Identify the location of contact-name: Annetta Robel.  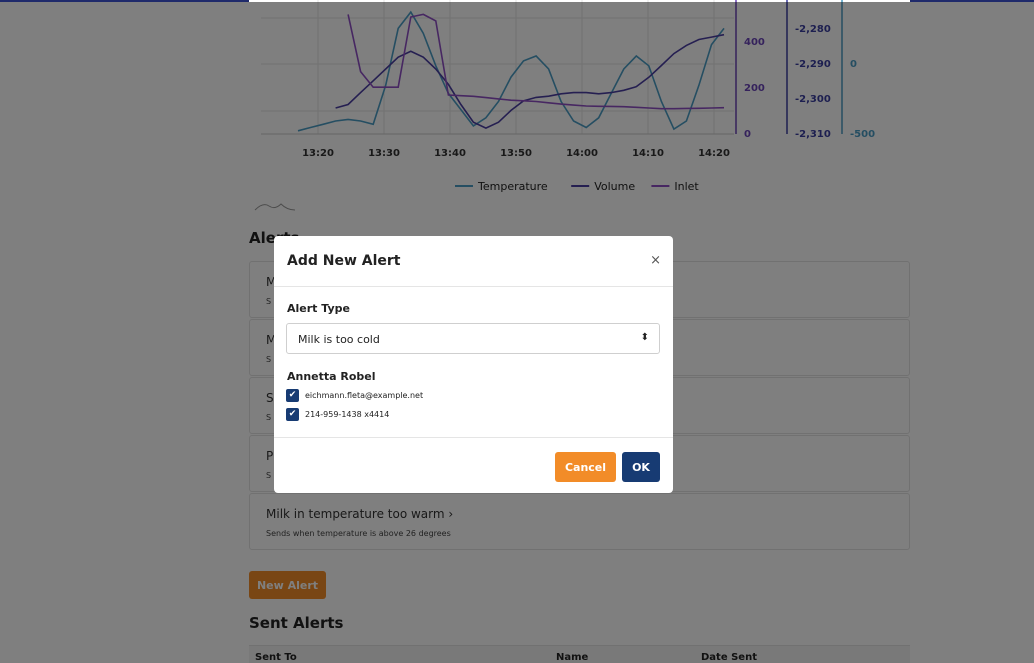
(331, 376).